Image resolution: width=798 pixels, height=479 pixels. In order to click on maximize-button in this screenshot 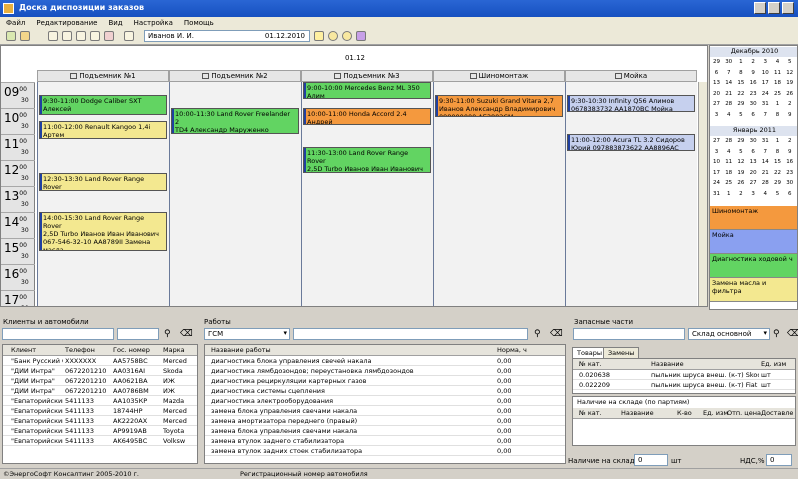, I will do `click(774, 8)`.